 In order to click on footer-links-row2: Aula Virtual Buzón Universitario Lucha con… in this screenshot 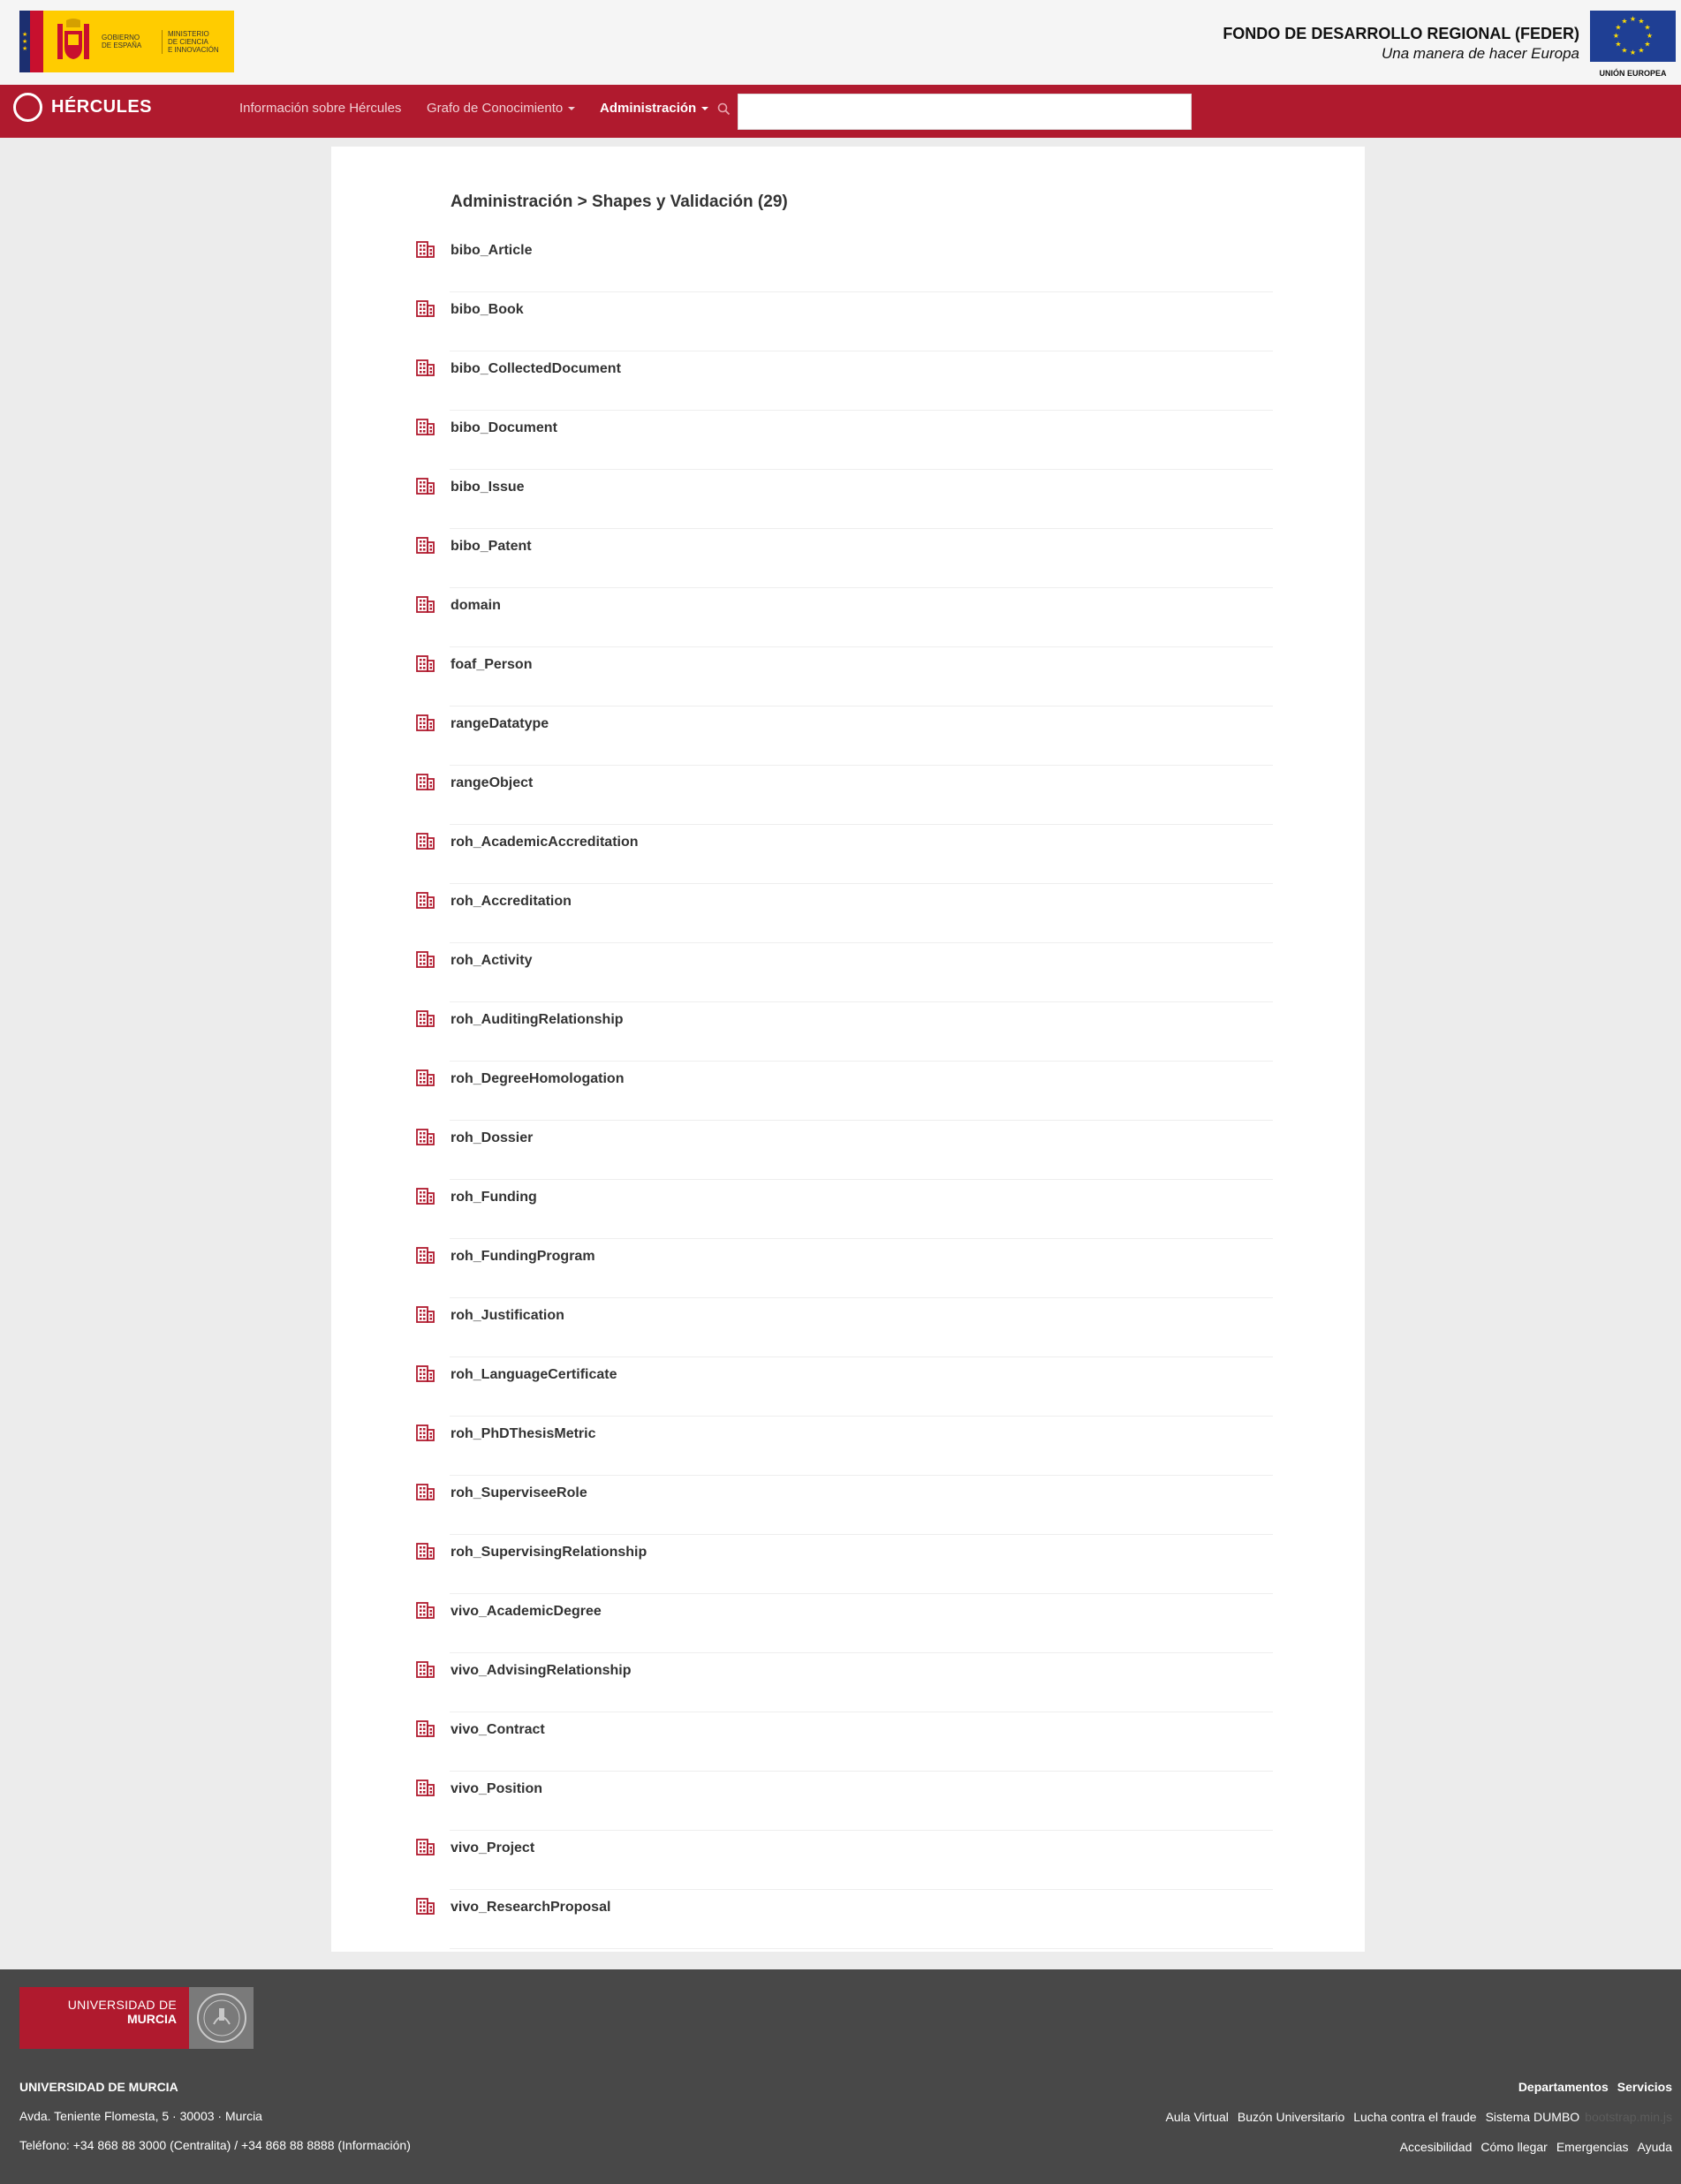, I will do `click(1415, 2117)`.